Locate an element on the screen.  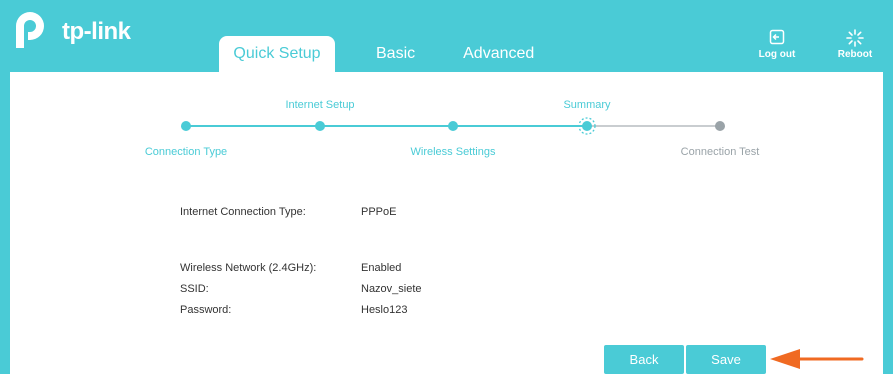
save-button: Save is located at coordinates (726, 359).